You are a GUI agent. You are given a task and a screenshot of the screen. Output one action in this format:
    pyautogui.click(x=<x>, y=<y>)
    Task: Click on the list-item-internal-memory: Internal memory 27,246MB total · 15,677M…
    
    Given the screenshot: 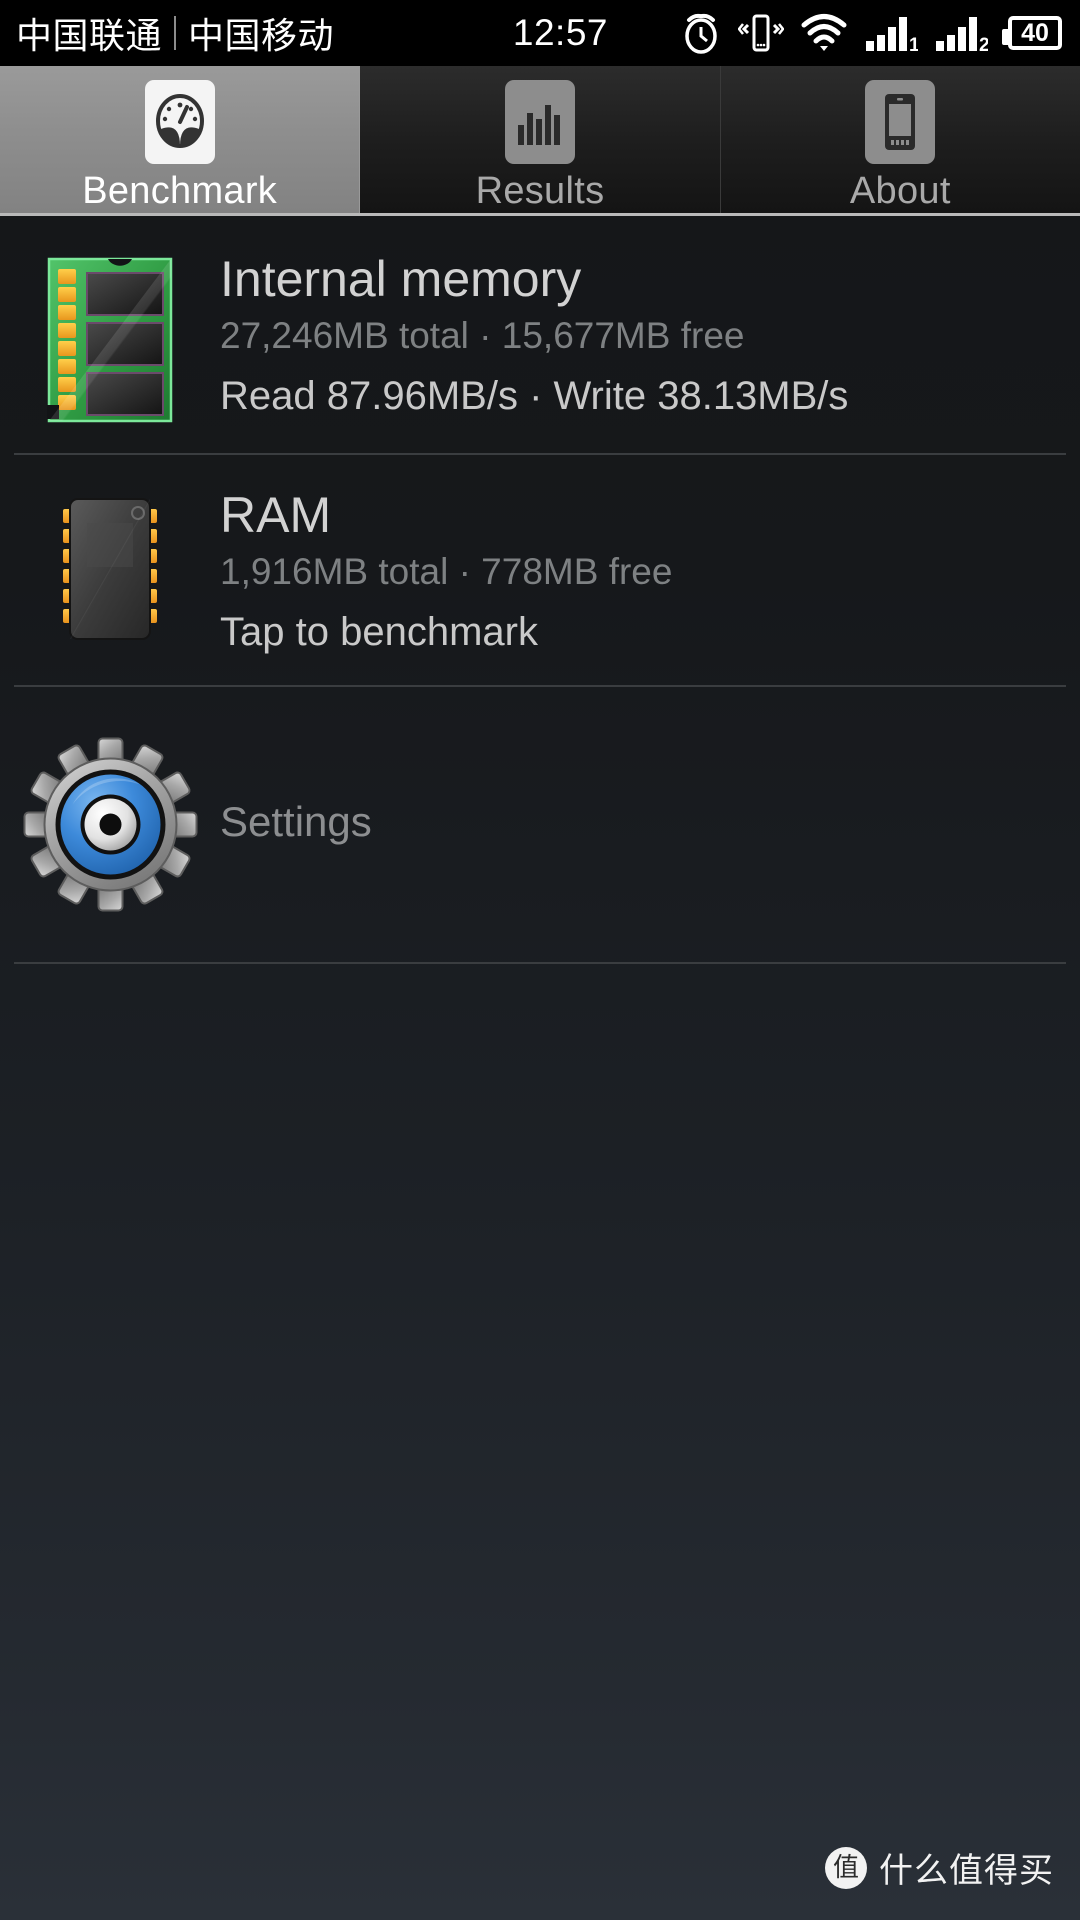 What is the action you would take?
    pyautogui.click(x=540, y=336)
    